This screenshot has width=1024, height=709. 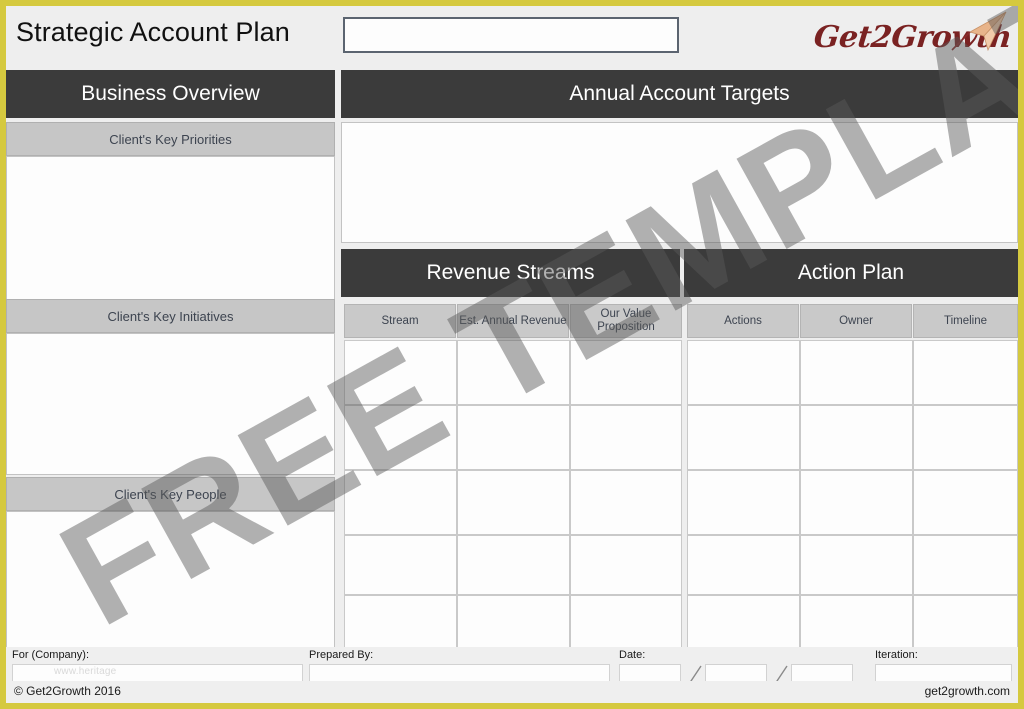 I want to click on colhead-actions: Actions, so click(x=743, y=321).